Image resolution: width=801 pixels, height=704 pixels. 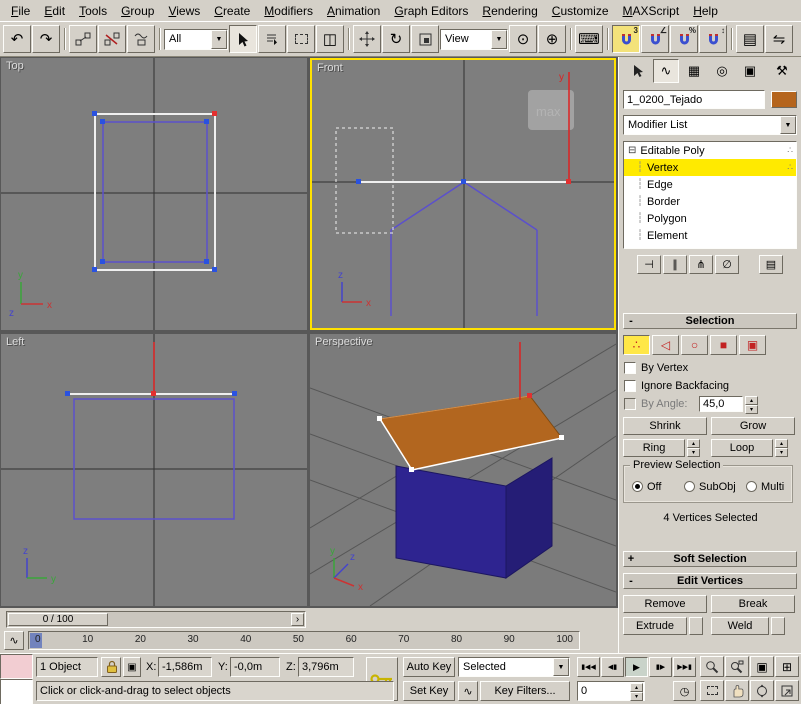 I want to click on tab-create, so click(x=638, y=71).